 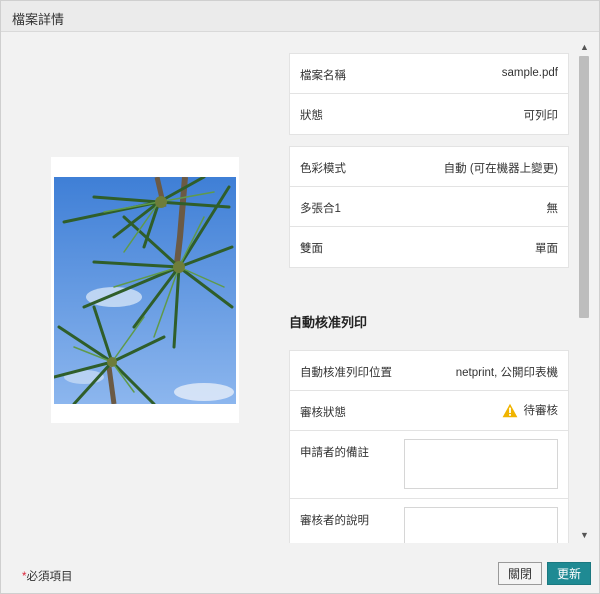 What do you see at coordinates (323, 413) in the screenshot?
I see `review-status-label: 審核狀態` at bounding box center [323, 413].